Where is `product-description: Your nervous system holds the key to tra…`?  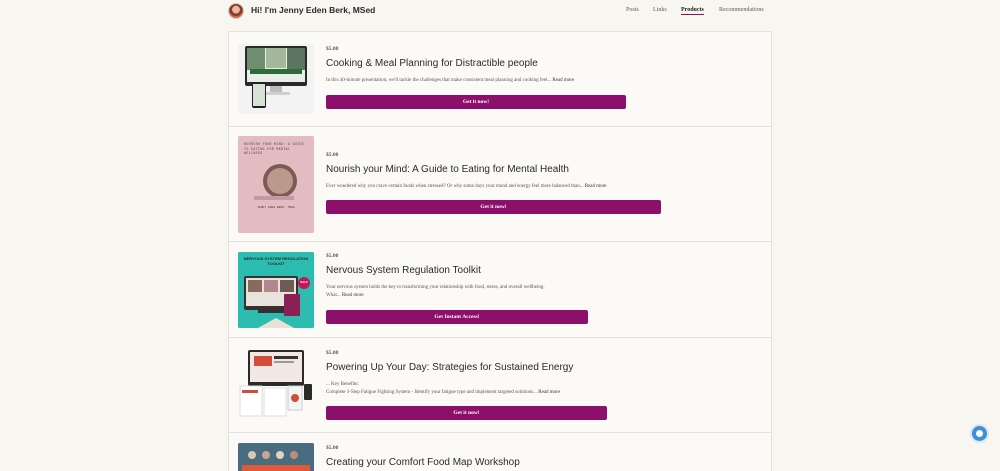 product-description: Your nervous system holds the key to tra… is located at coordinates (476, 292).